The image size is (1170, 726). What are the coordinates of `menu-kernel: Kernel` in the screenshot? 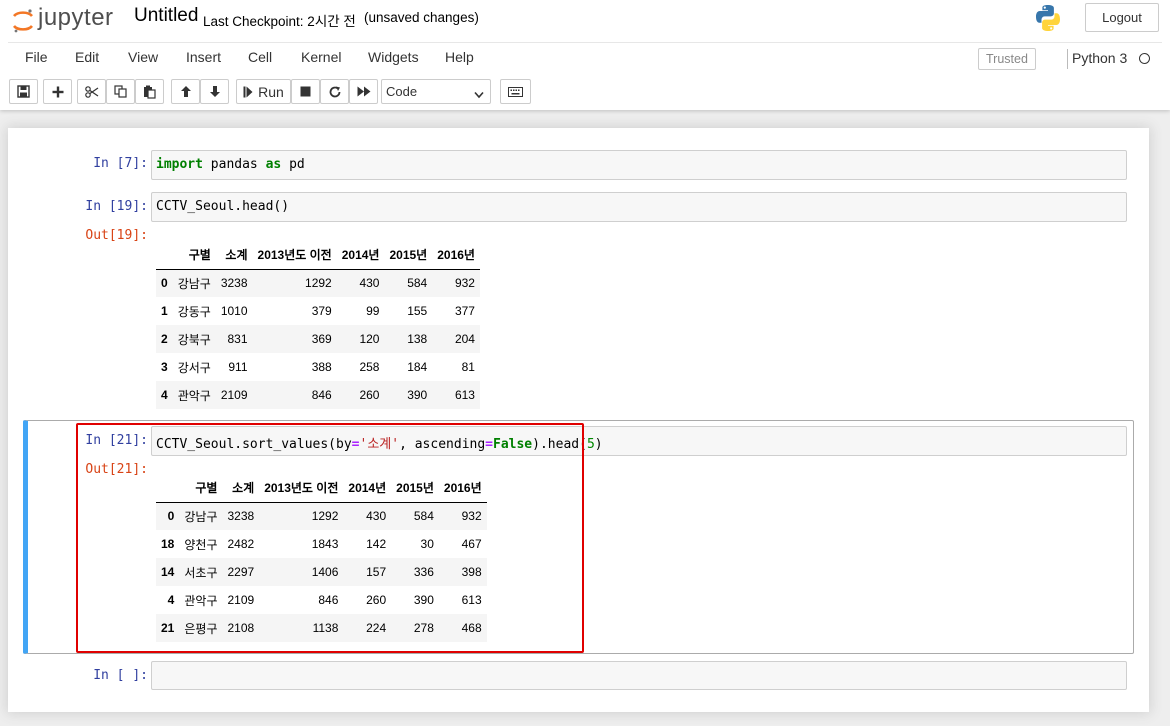 It's located at (321, 57).